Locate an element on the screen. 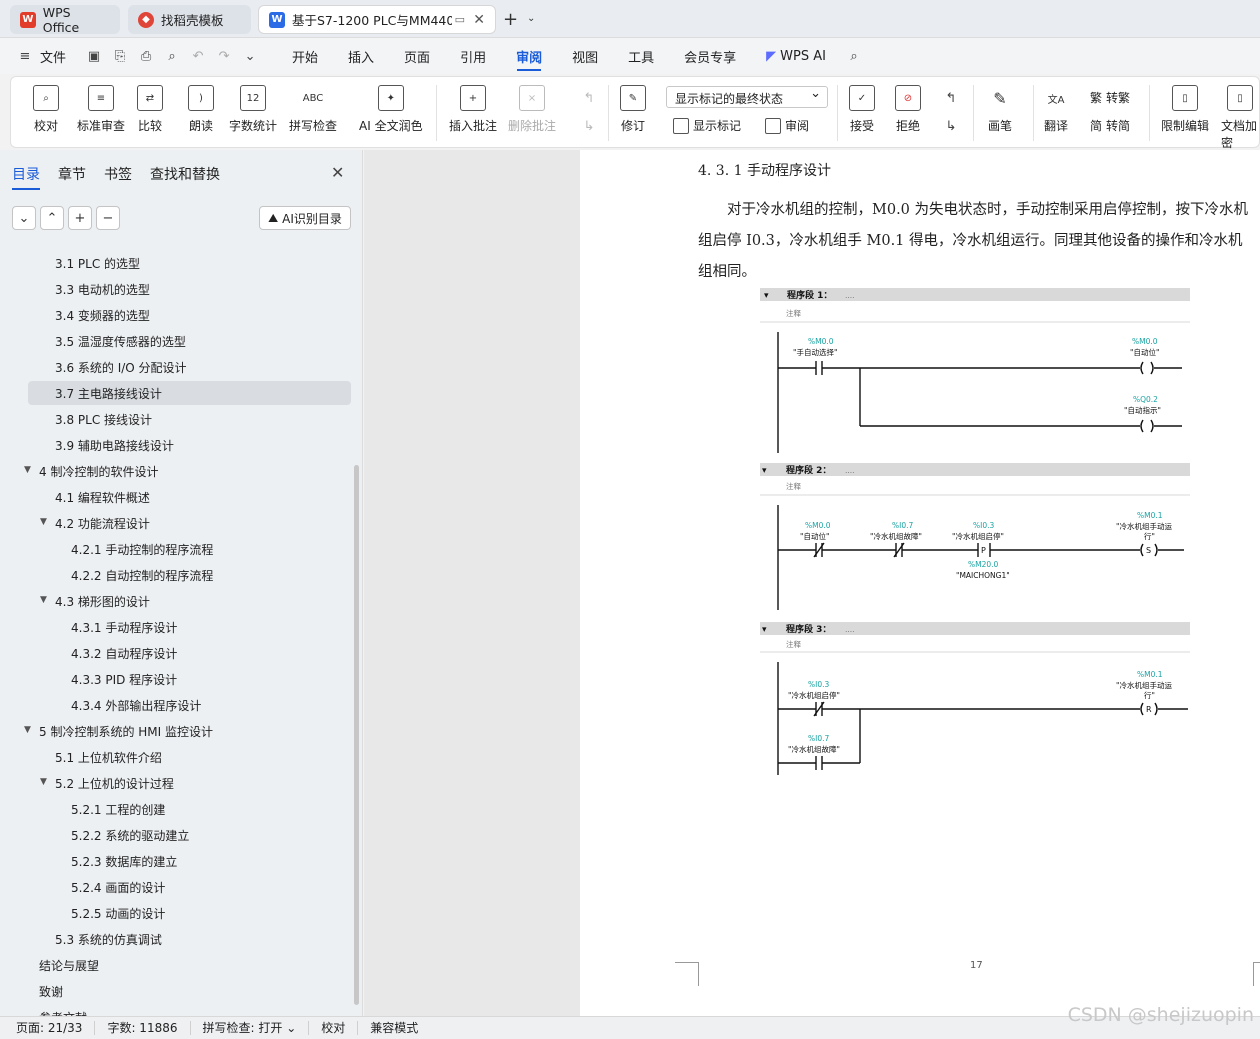 This screenshot has height=1039, width=1260. menu-membership: 会员专享 is located at coordinates (710, 56).